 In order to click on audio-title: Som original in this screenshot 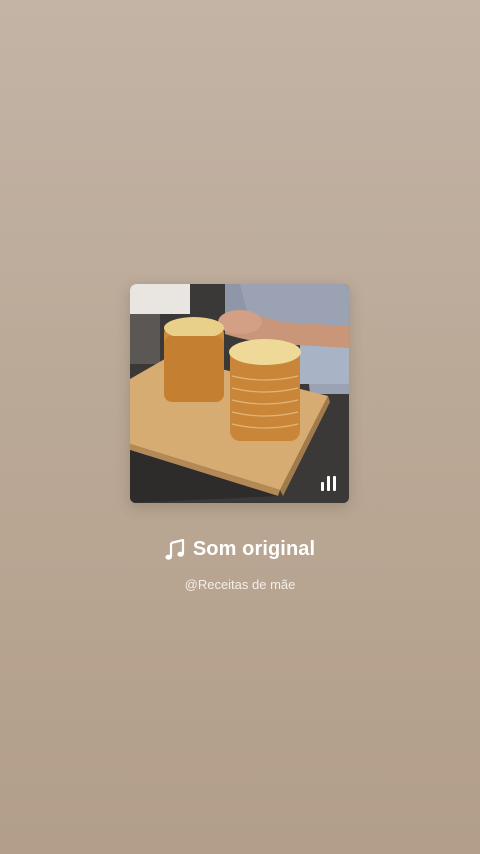, I will do `click(254, 549)`.